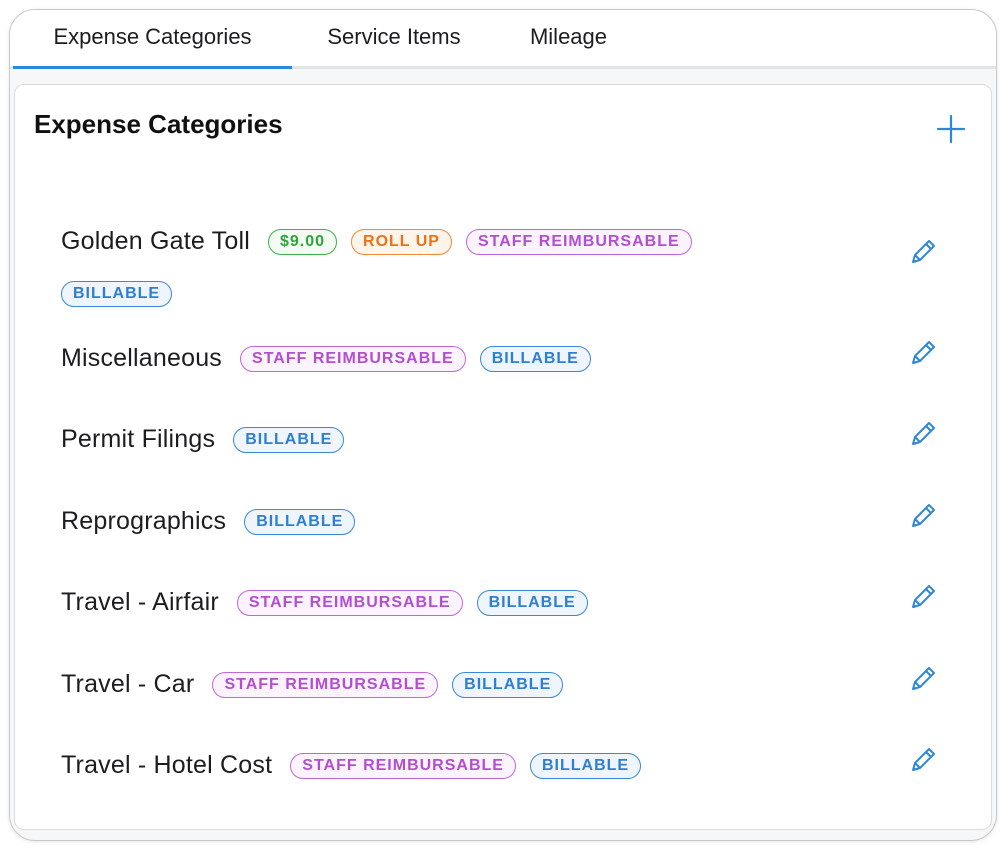 This screenshot has height=850, width=1006. Describe the element at coordinates (138, 439) in the screenshot. I see `category-name: Permit Filings` at that location.